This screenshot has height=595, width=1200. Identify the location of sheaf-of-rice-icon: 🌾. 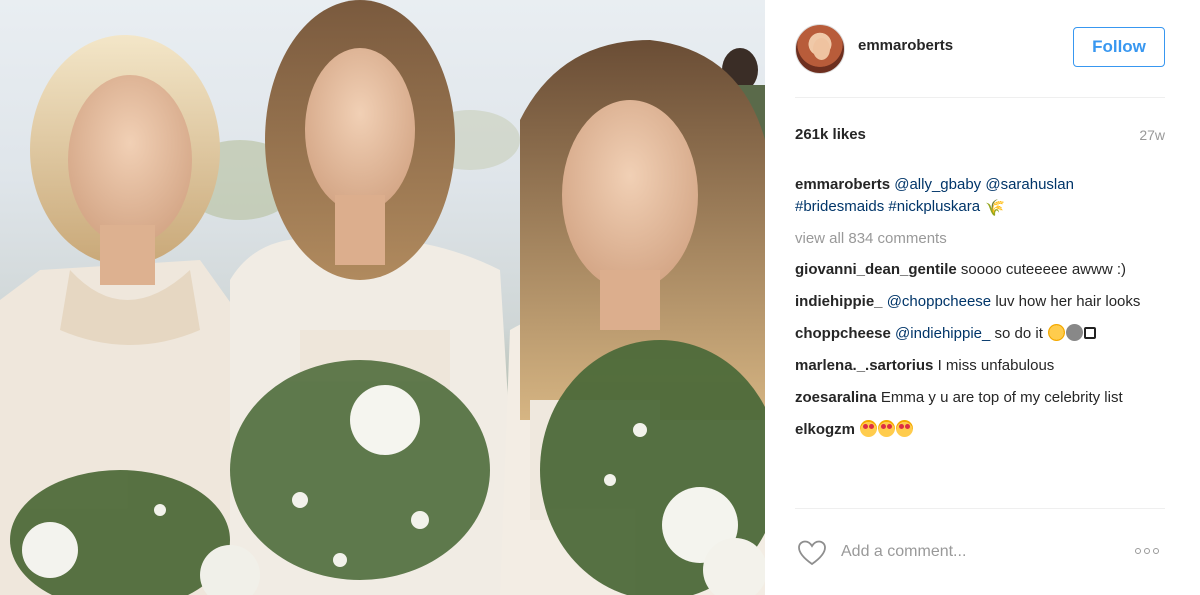
(995, 208).